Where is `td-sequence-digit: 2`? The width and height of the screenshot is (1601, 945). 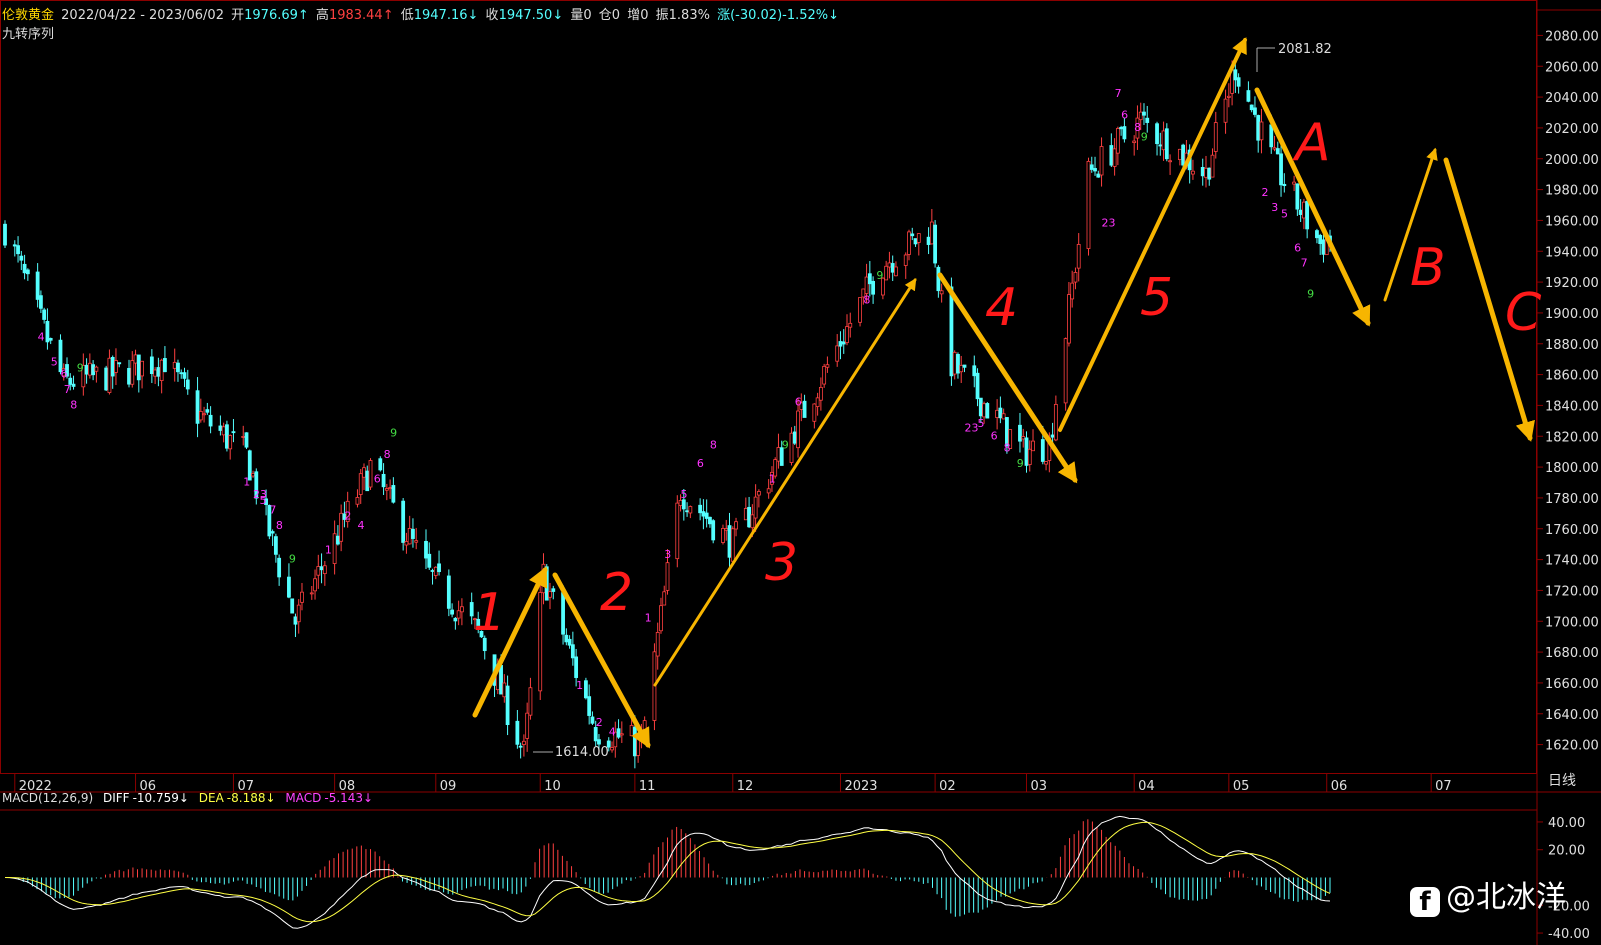 td-sequence-digit: 2 is located at coordinates (599, 722).